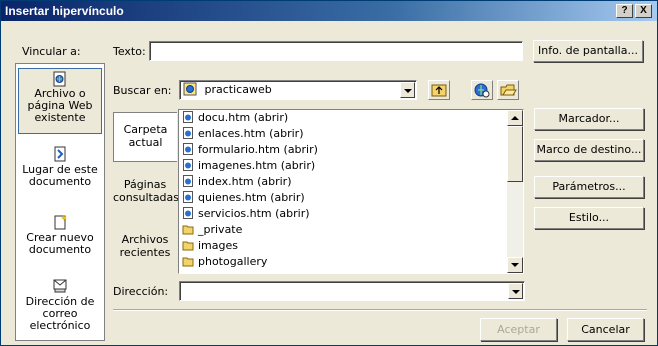 The width and height of the screenshot is (658, 346). What do you see at coordinates (129, 51) in the screenshot?
I see `text-label: Texto:` at bounding box center [129, 51].